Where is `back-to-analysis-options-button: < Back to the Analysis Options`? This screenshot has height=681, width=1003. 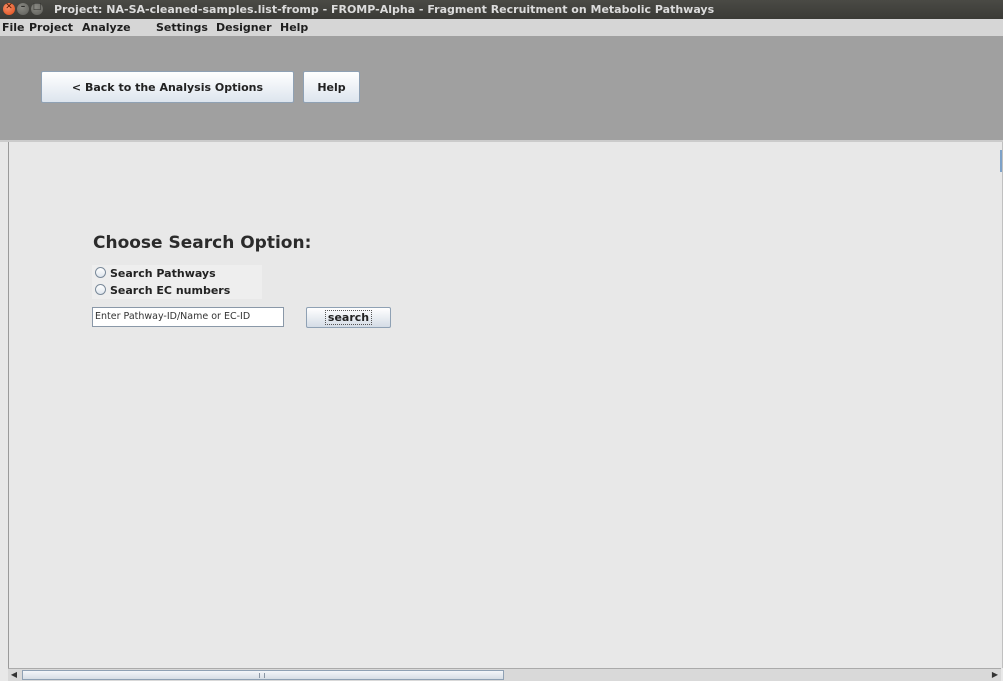 back-to-analysis-options-button: < Back to the Analysis Options is located at coordinates (167, 87).